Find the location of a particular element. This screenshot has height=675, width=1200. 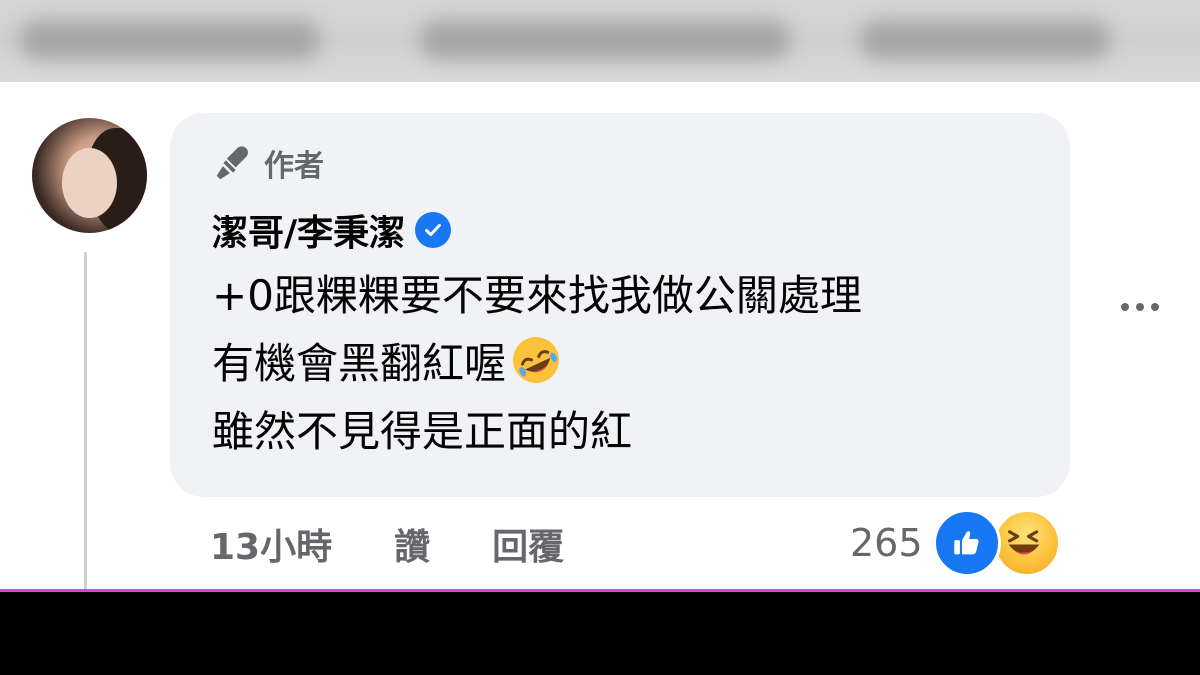

microphone-icon is located at coordinates (232, 163).